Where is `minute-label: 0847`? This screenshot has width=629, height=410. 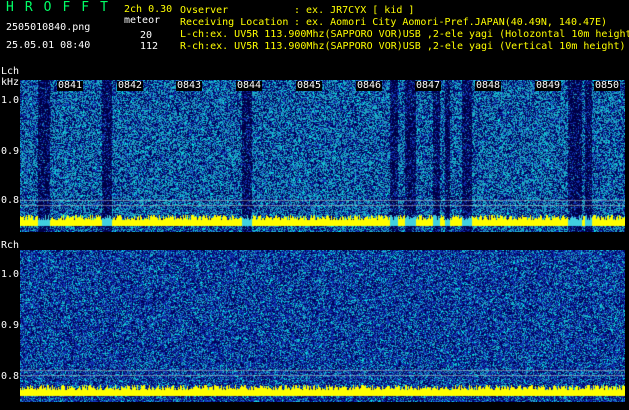
minute-label: 0847 is located at coordinates (428, 85).